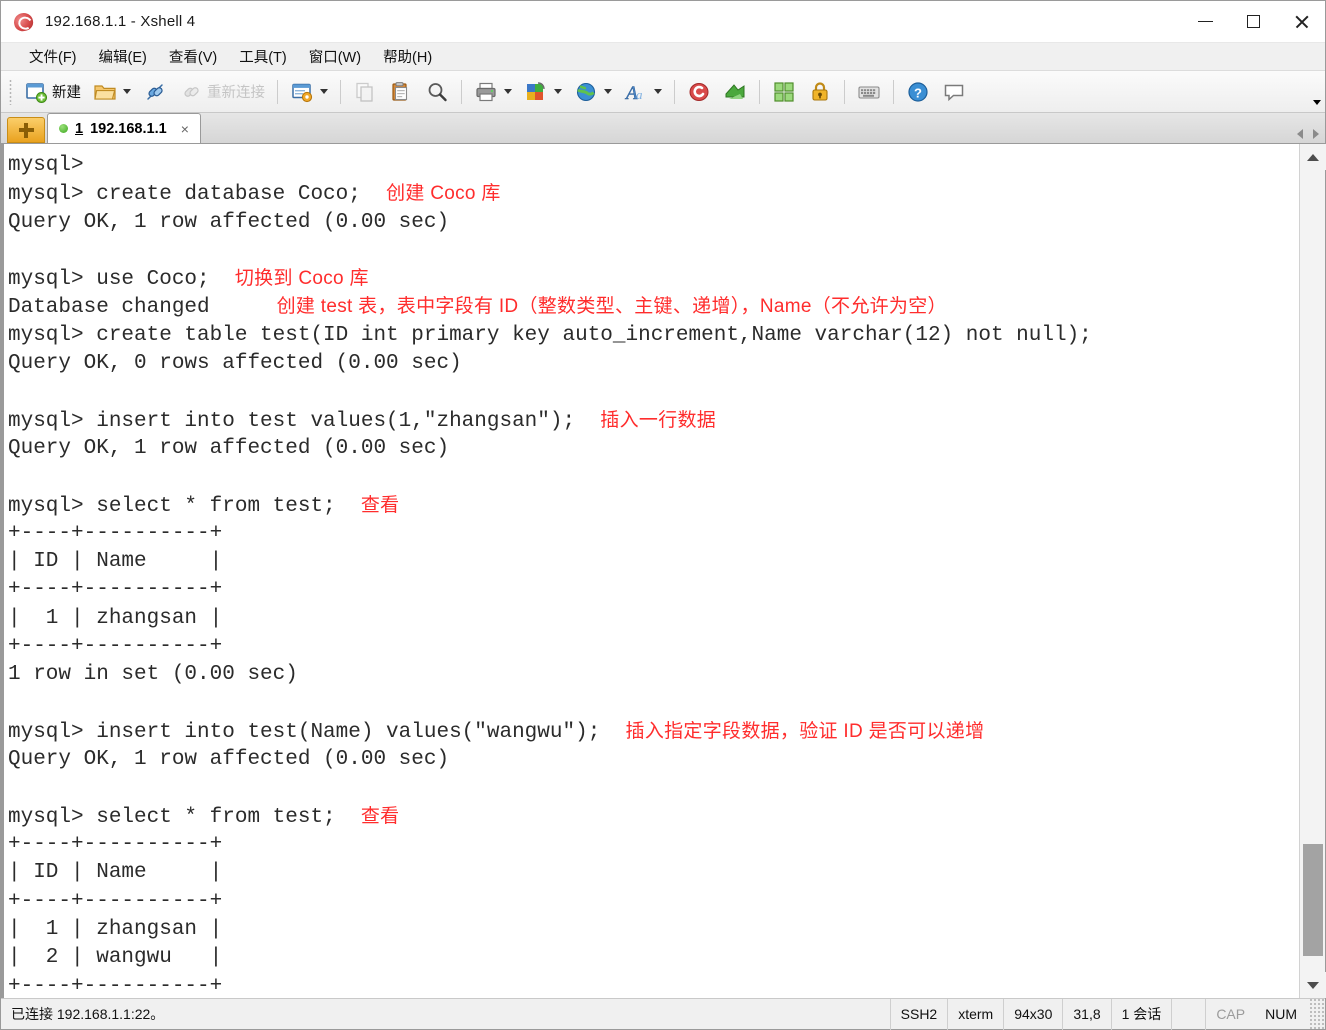 Image resolution: width=1326 pixels, height=1030 pixels. I want to click on terminal-text: mysql> select * from test;, so click(184, 506).